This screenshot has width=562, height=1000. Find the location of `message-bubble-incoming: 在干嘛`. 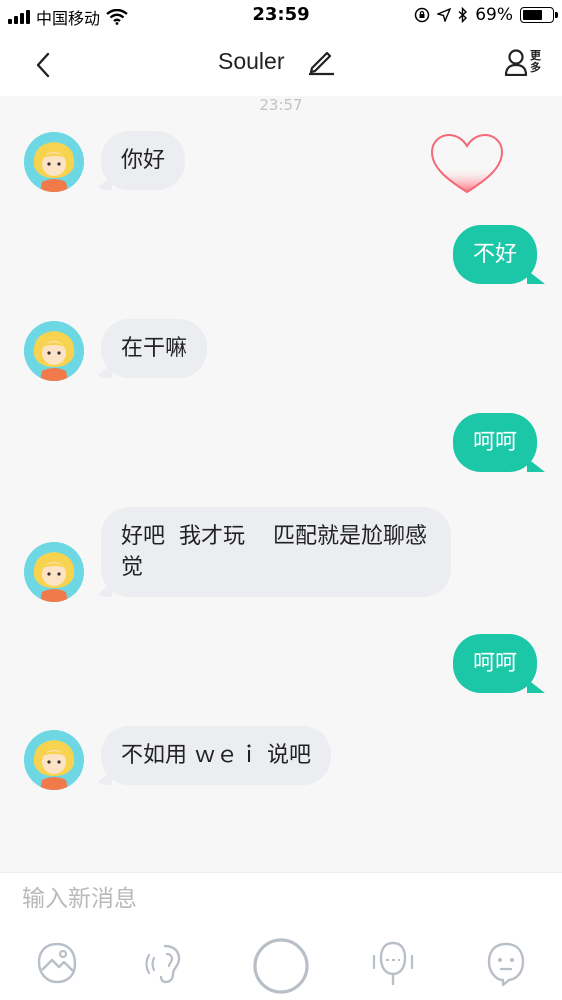

message-bubble-incoming: 在干嘛 is located at coordinates (154, 348).